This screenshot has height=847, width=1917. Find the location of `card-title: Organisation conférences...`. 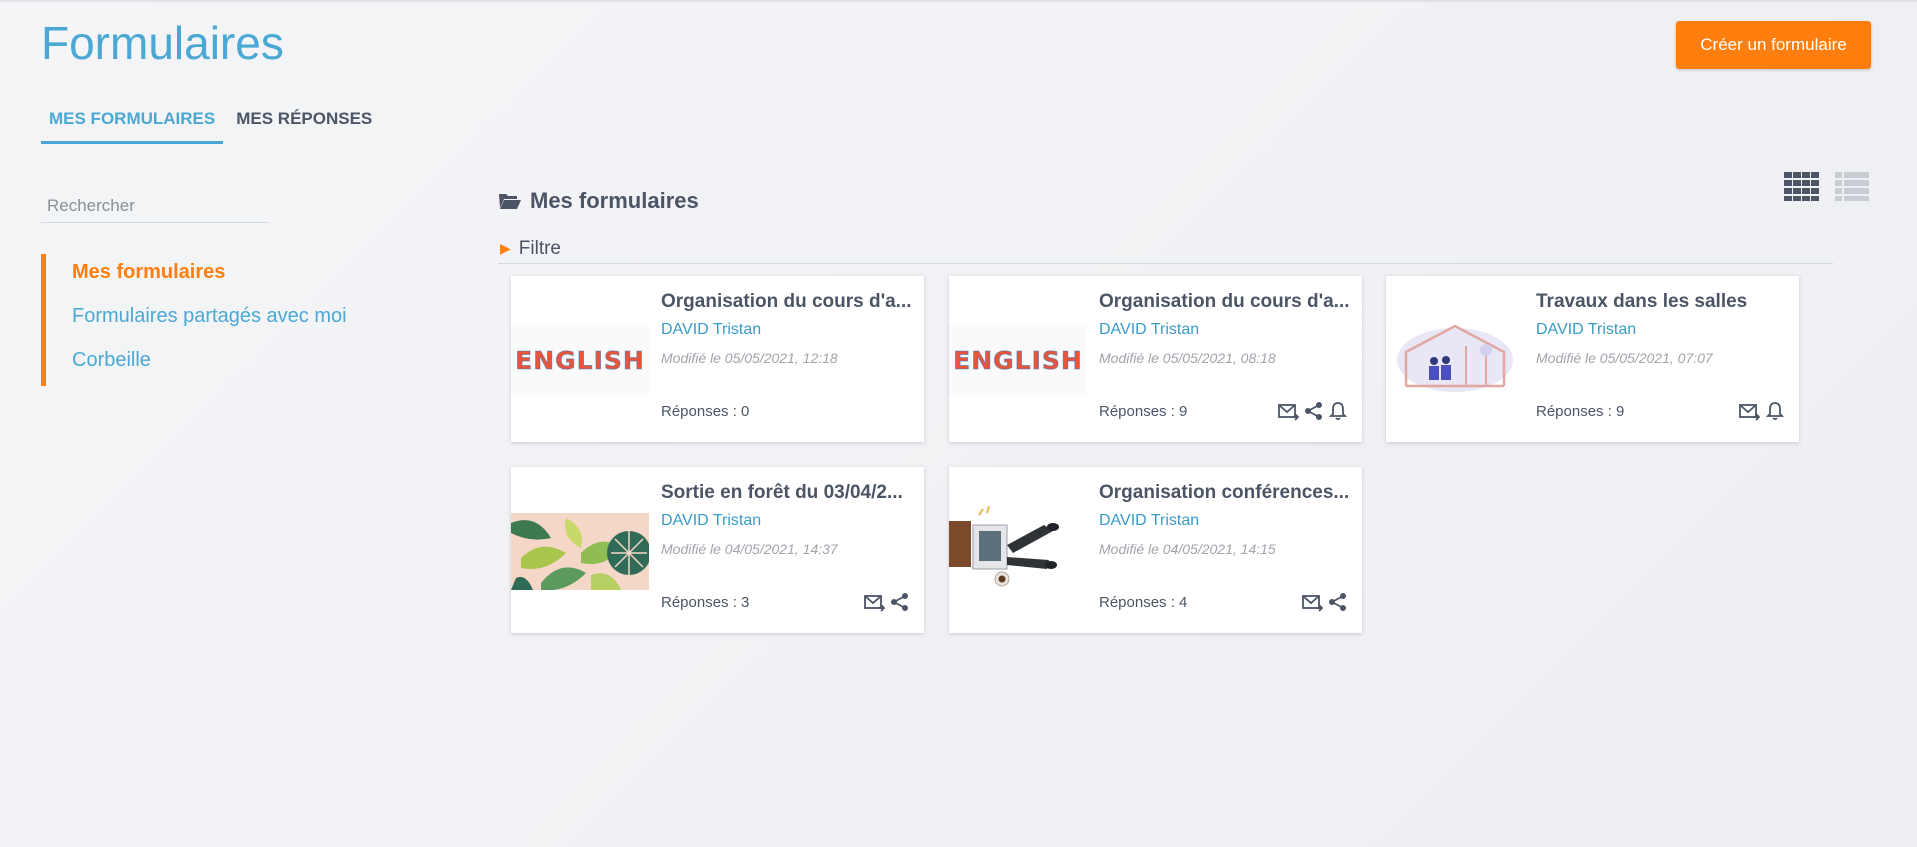

card-title: Organisation conférences... is located at coordinates (1224, 492).